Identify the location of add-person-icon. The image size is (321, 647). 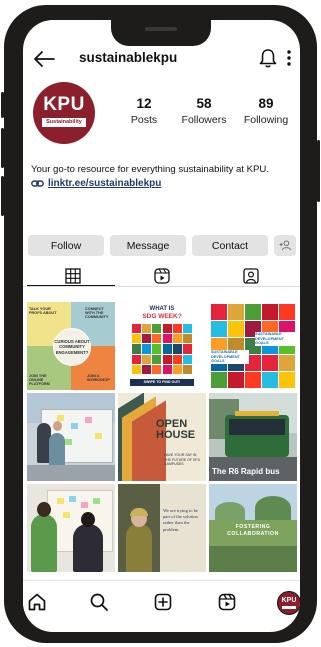
(285, 245).